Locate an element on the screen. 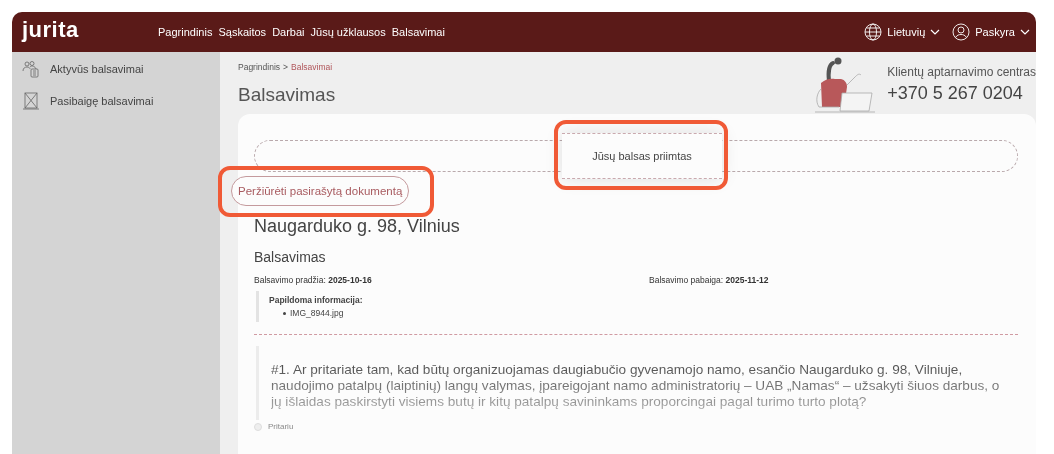  date-text: Balsavimo pradžia: 2025-10-16 is located at coordinates (313, 280).